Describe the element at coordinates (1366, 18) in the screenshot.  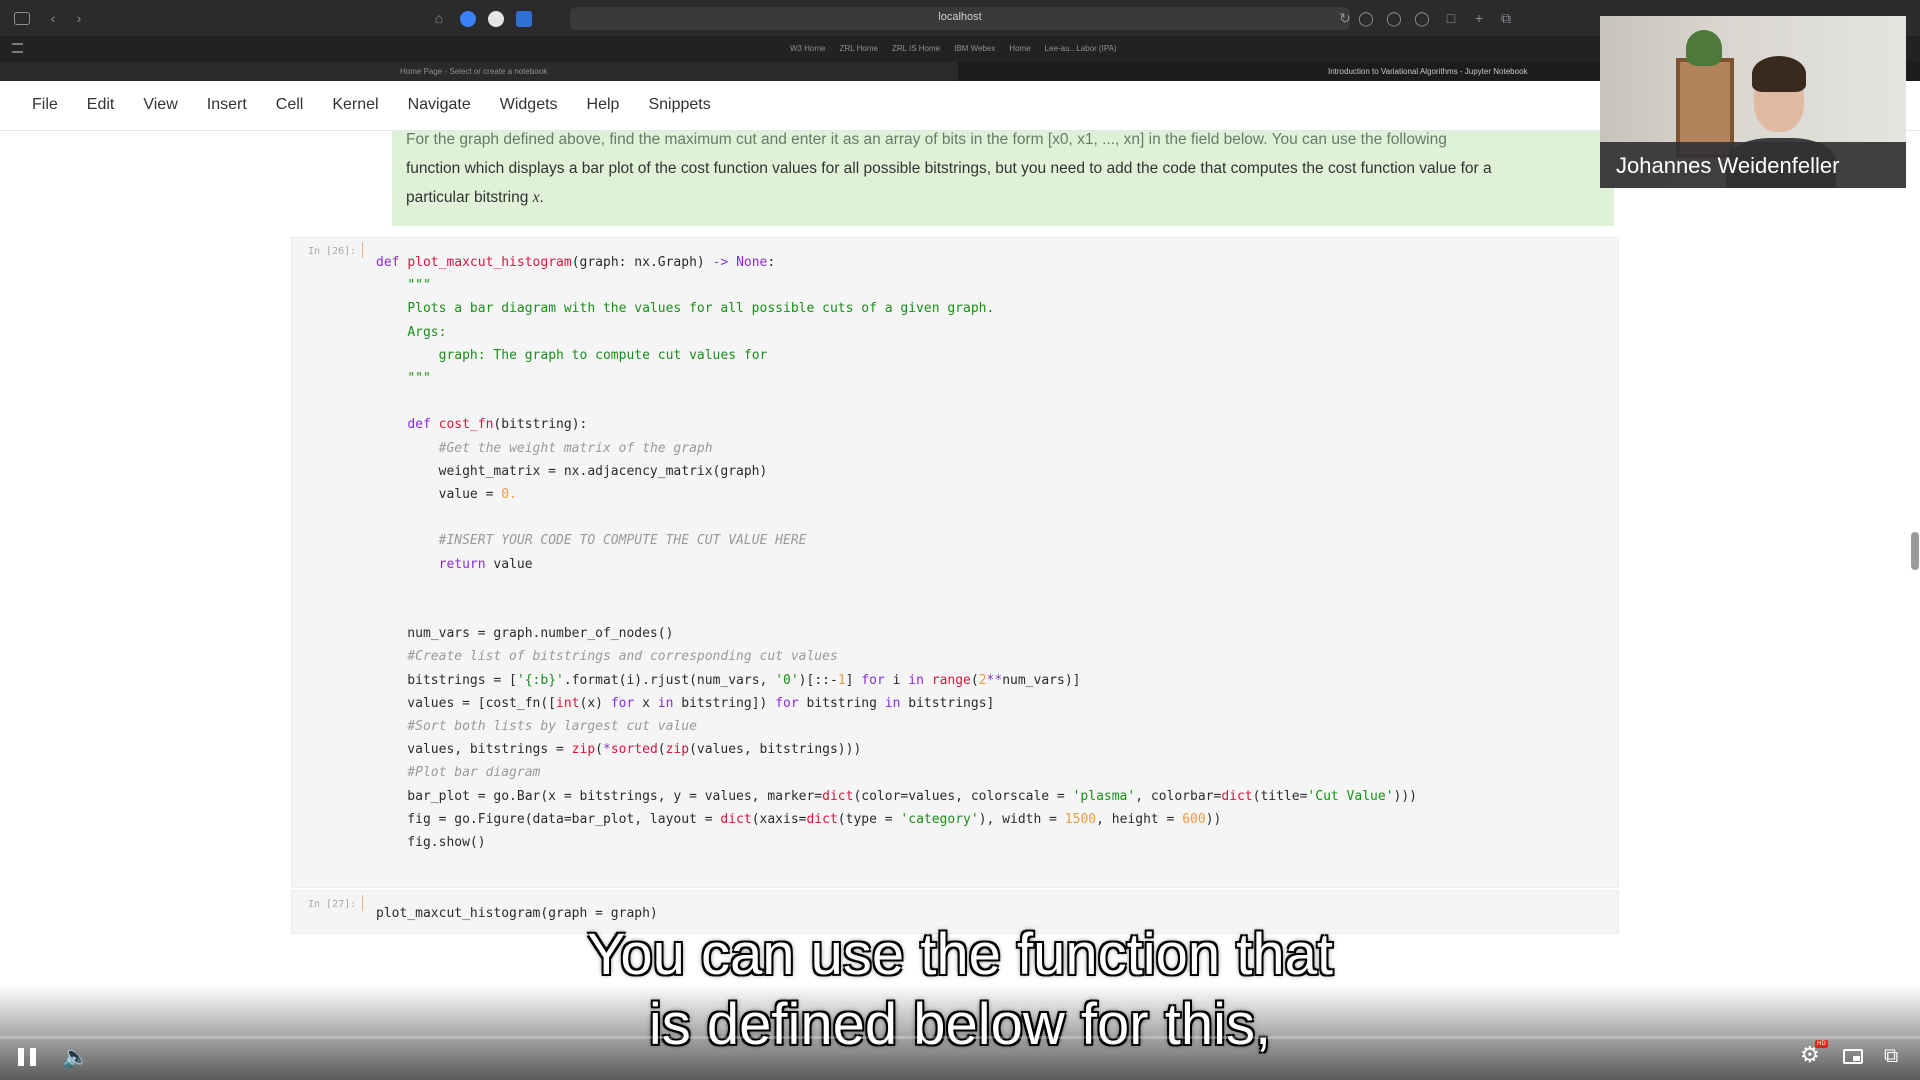
I see `download-icon: ◯` at that location.